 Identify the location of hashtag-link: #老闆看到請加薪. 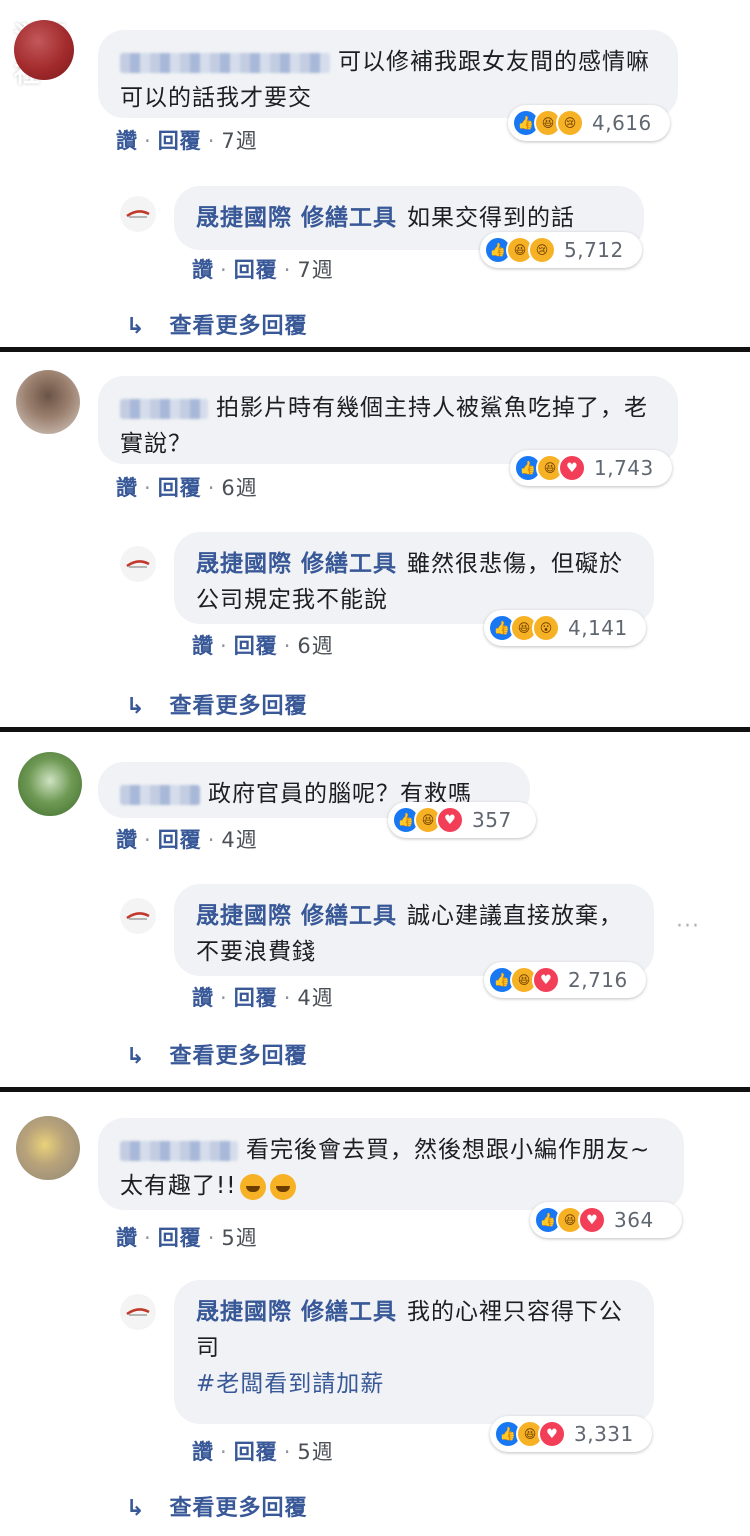
(290, 1384).